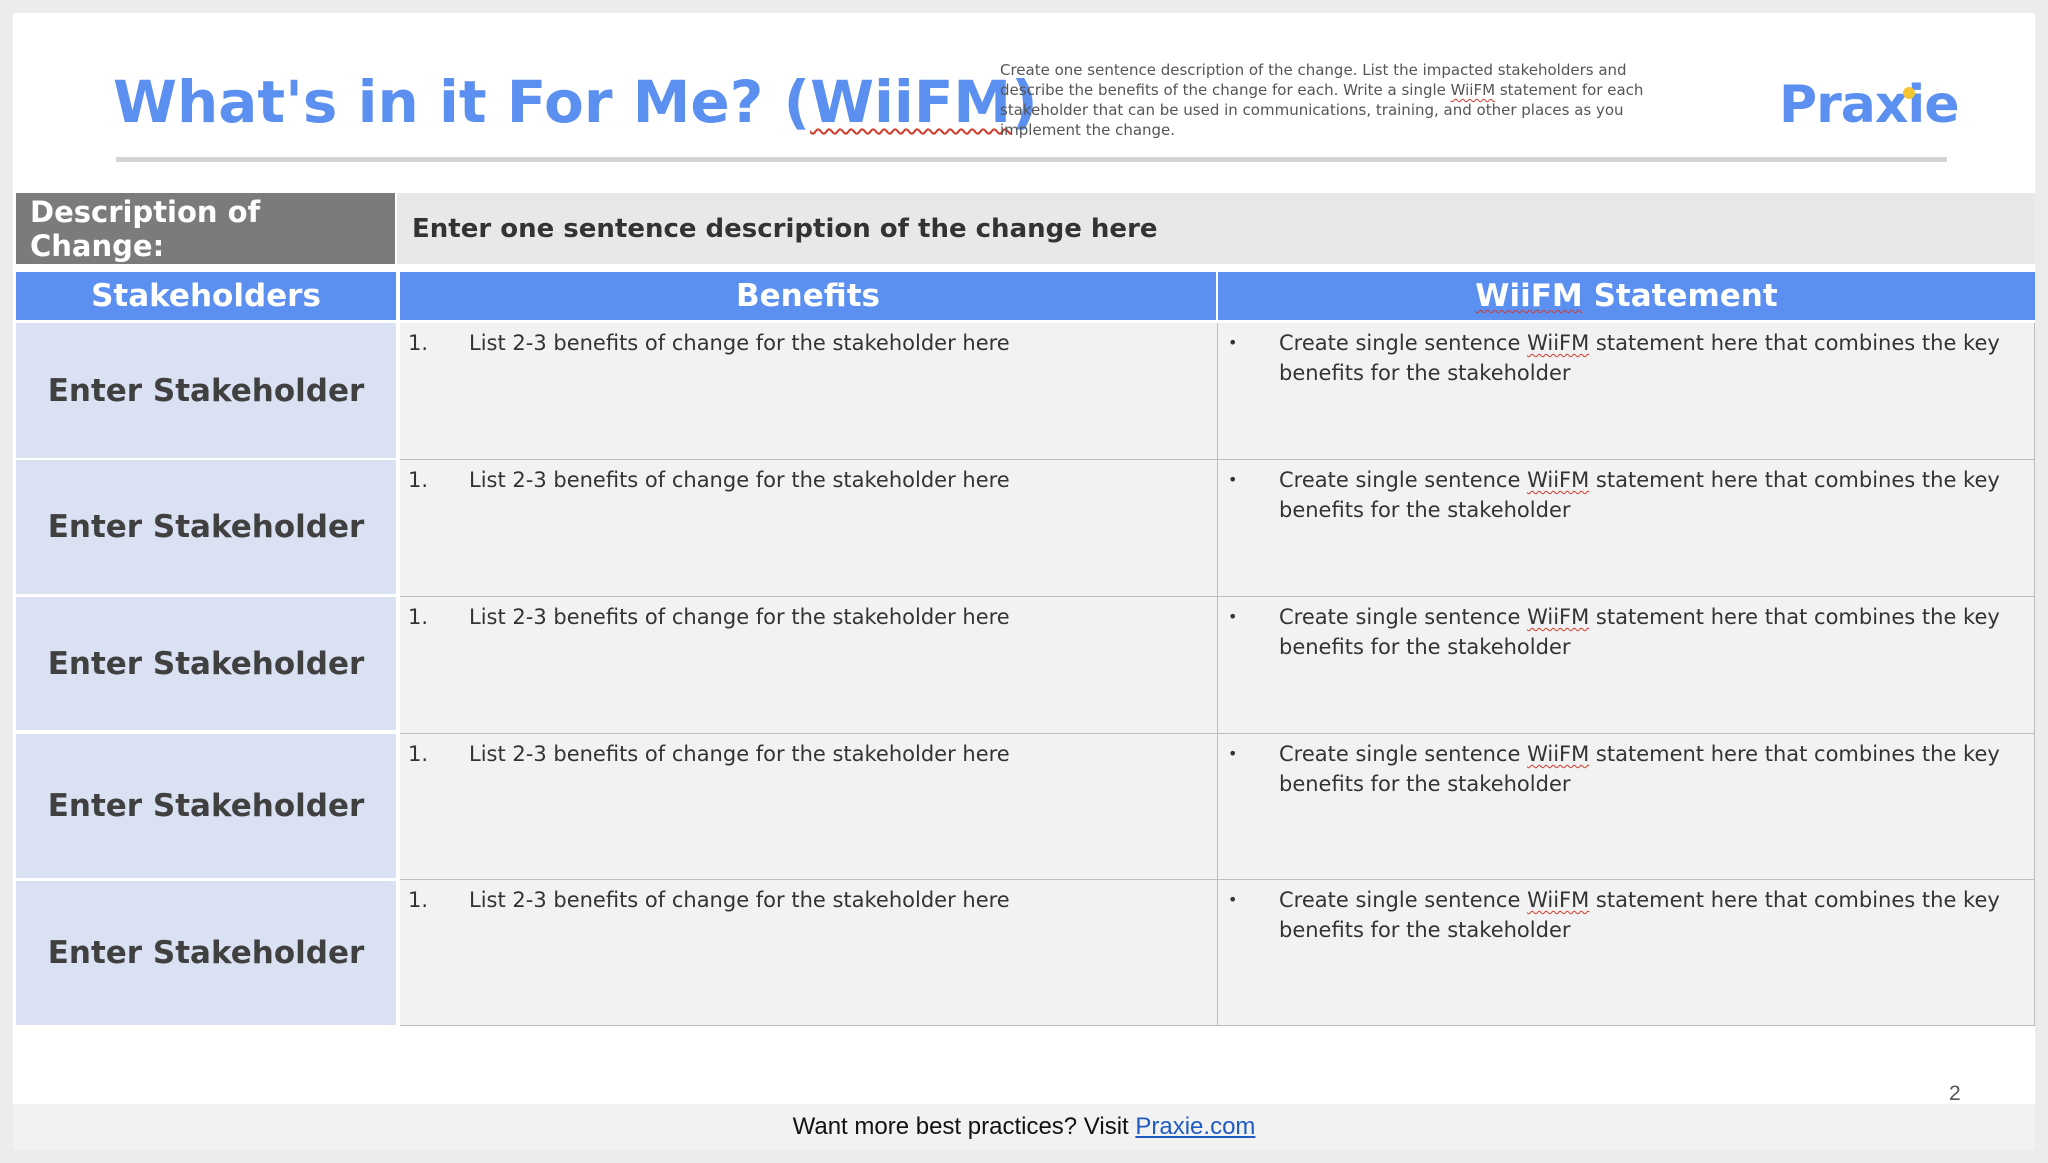 The width and height of the screenshot is (2048, 1163). I want to click on footer-link: Praxie.com, so click(1195, 1127).